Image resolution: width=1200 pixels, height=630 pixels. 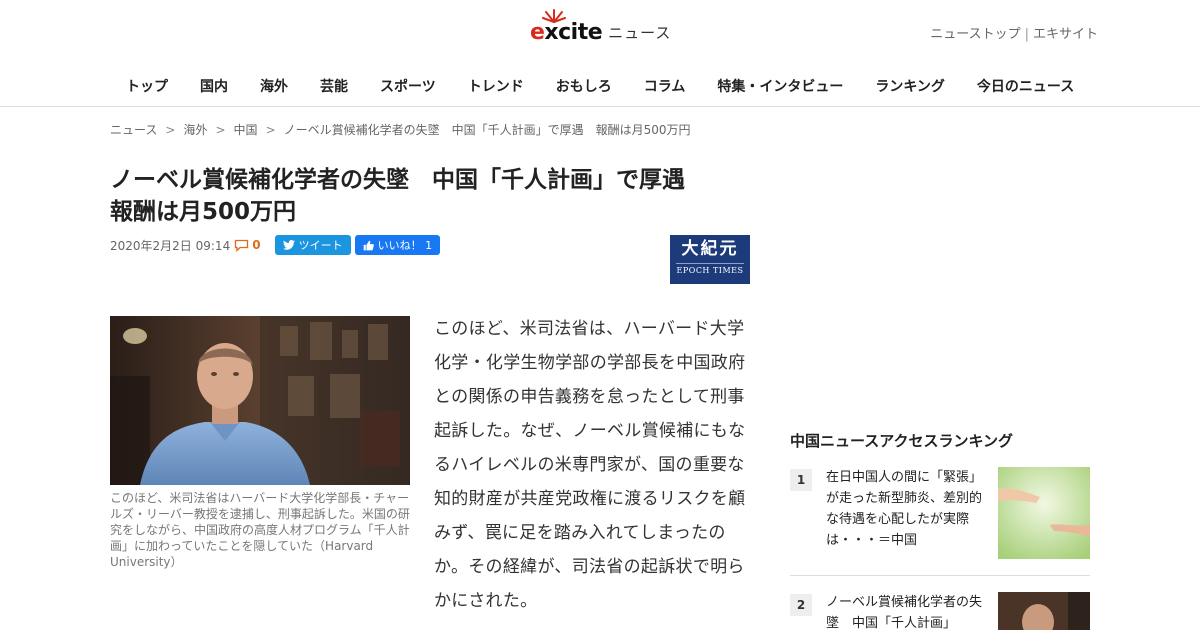 What do you see at coordinates (801, 480) in the screenshot?
I see `ranking-number: 1` at bounding box center [801, 480].